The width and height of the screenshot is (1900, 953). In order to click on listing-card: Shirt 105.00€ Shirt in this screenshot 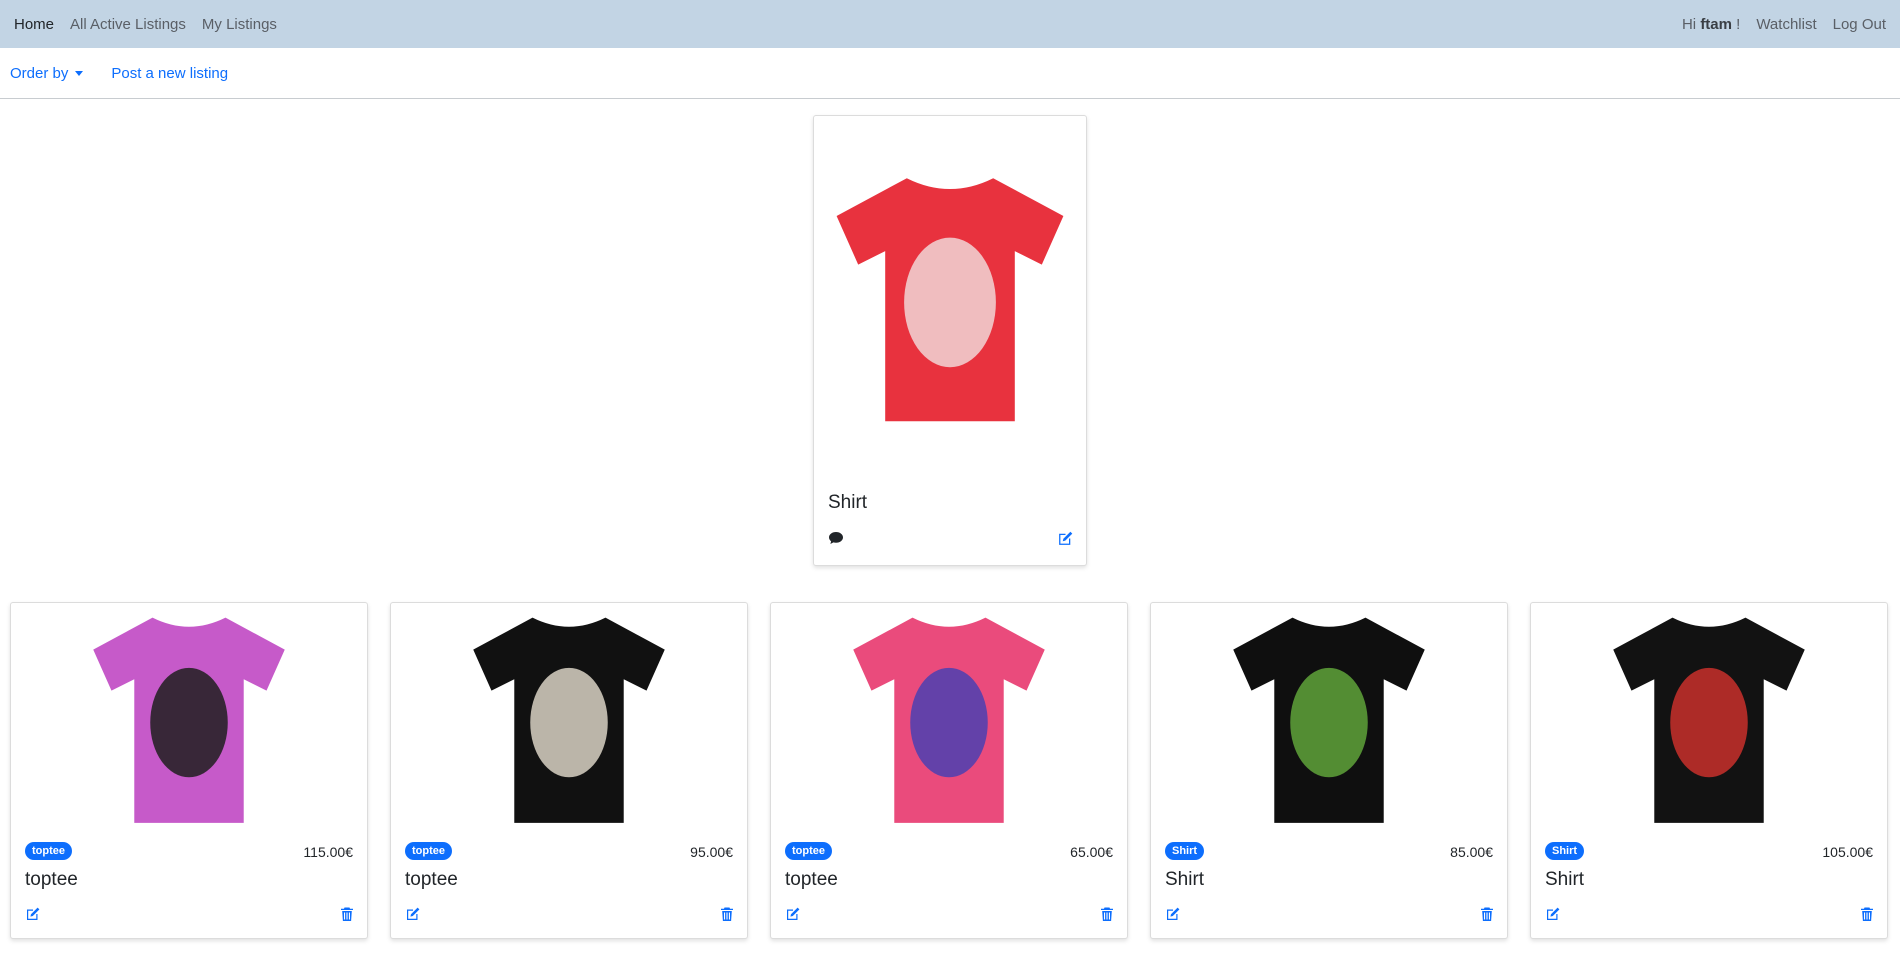, I will do `click(1709, 770)`.